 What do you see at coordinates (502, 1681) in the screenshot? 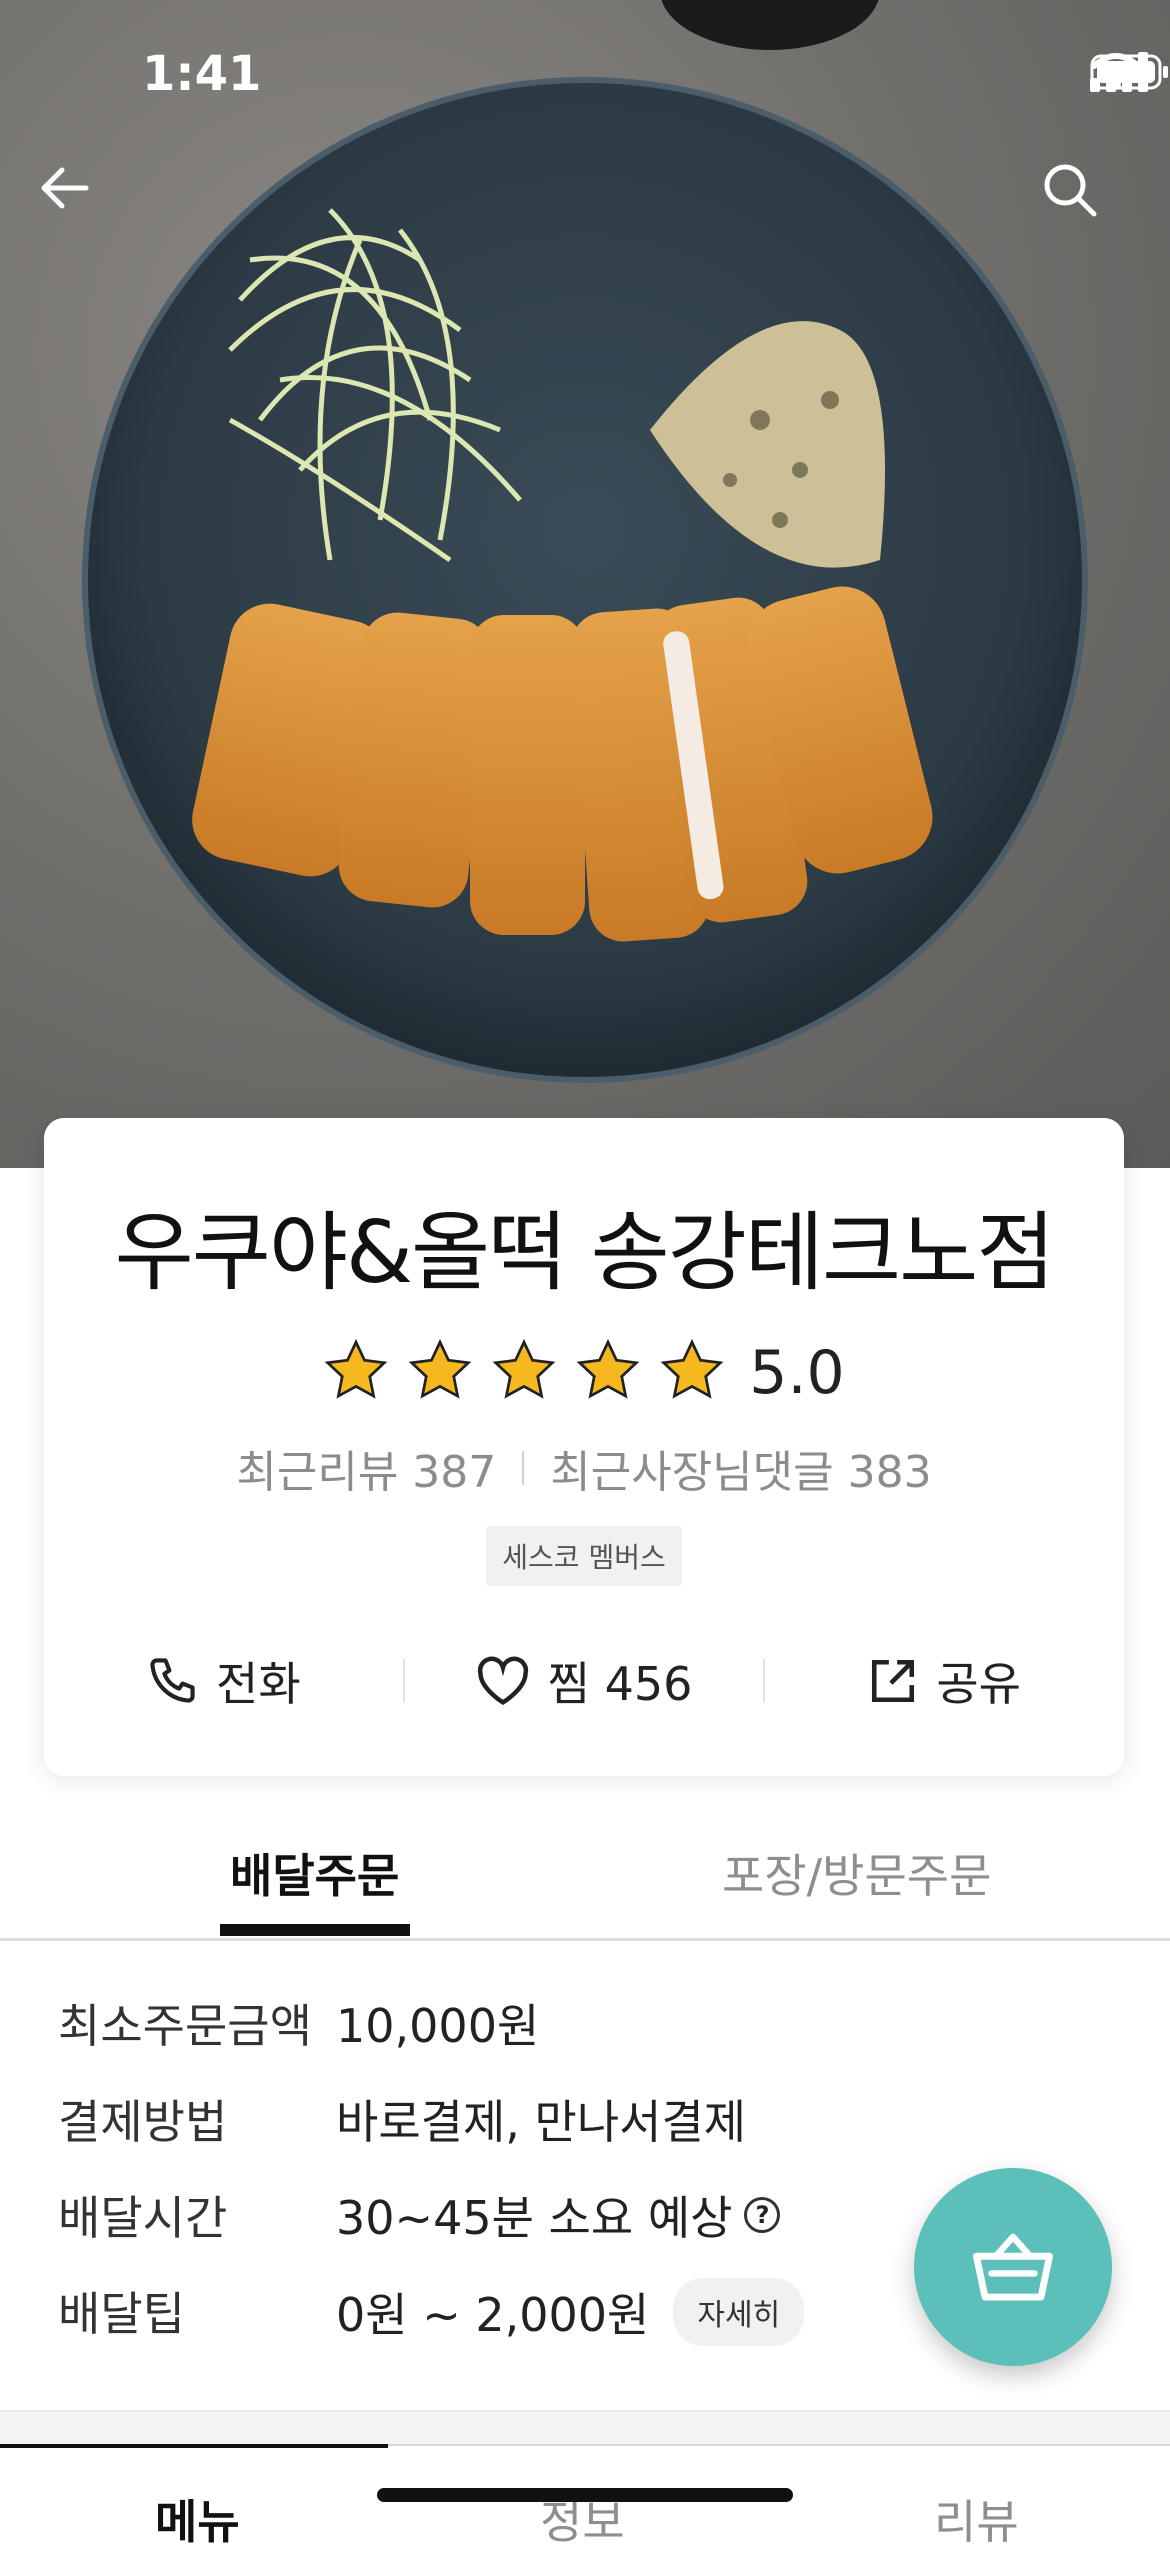
I see `heart-icon` at bounding box center [502, 1681].